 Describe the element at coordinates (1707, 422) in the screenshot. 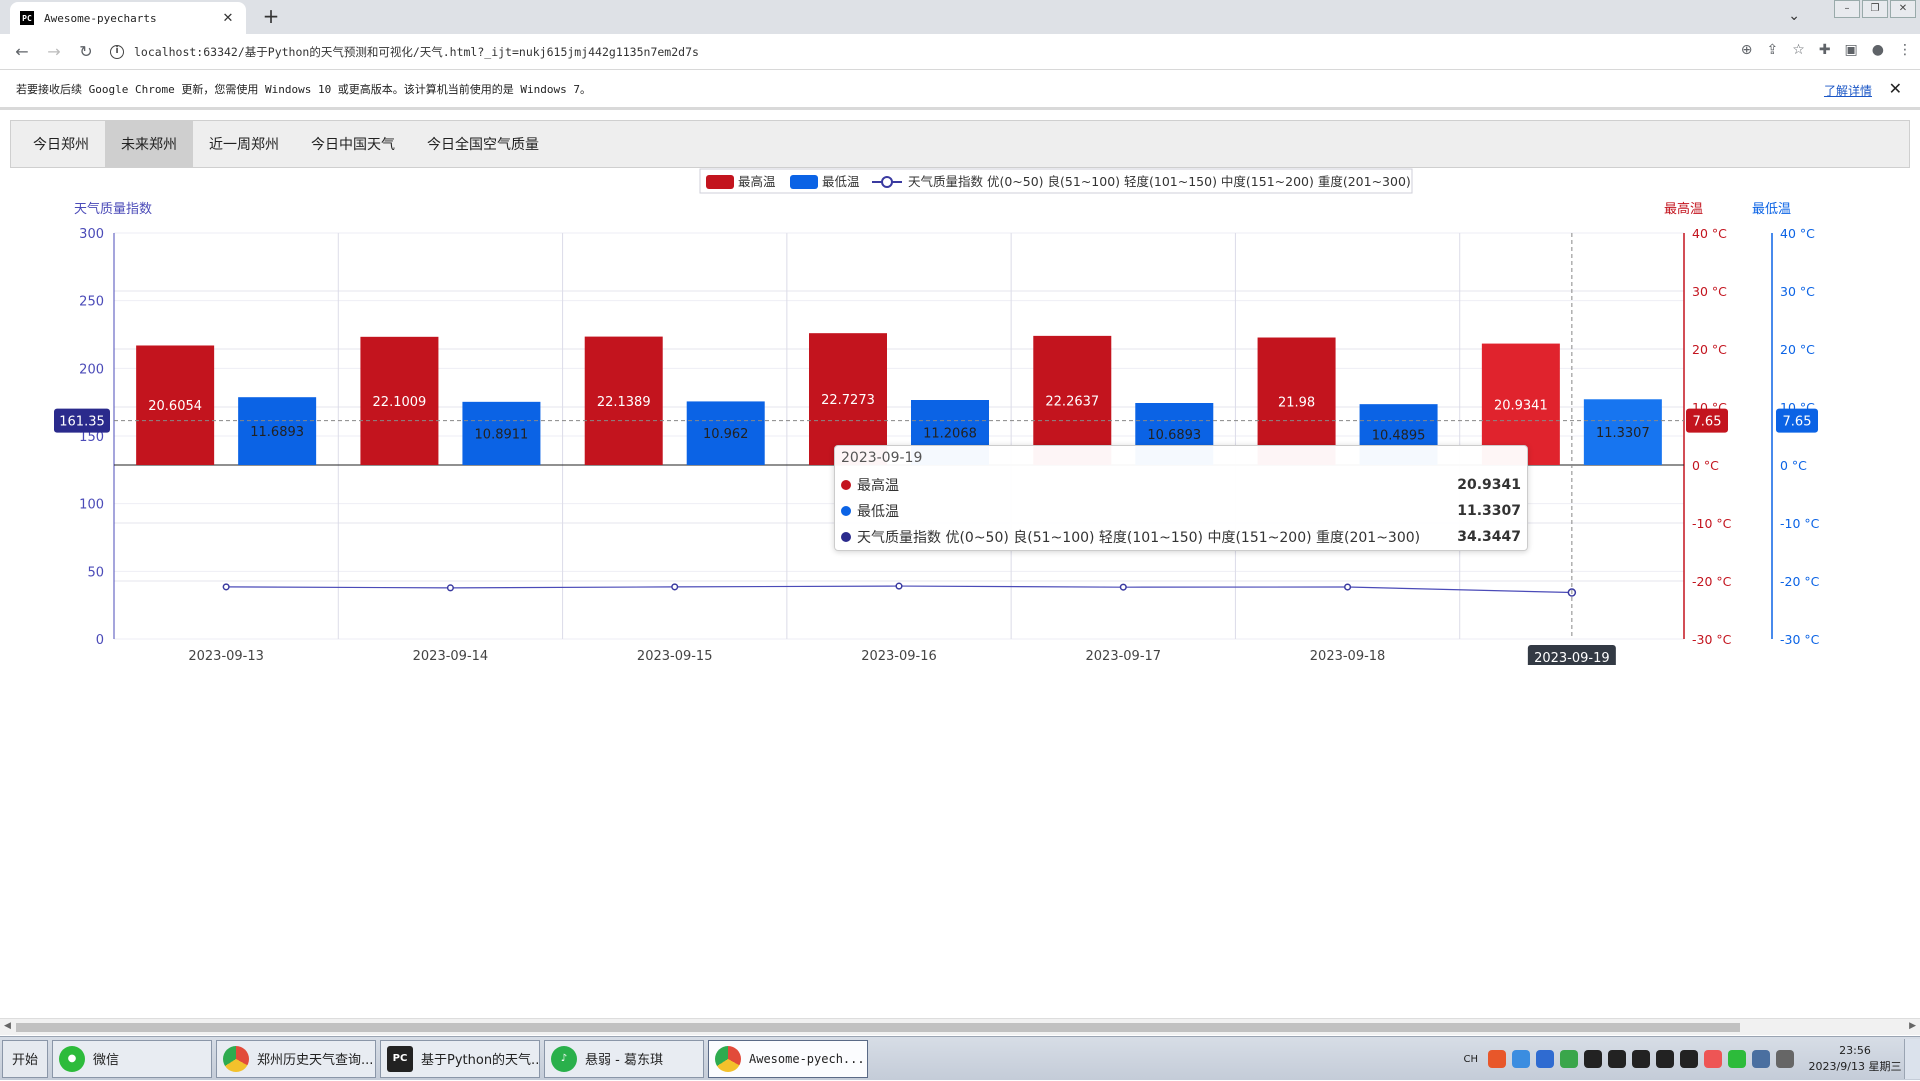

I see `crosshair-tmax-label: 7.65` at that location.